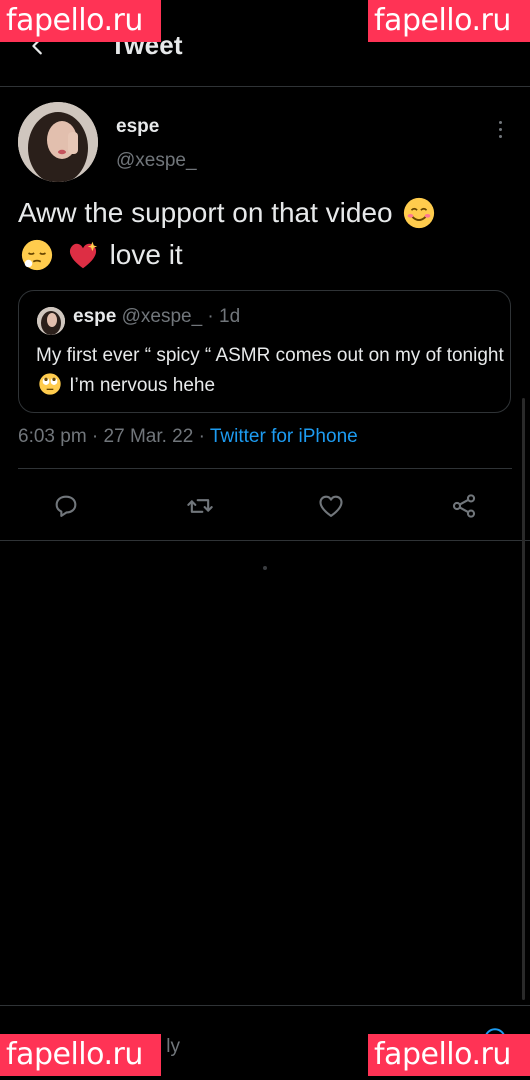  Describe the element at coordinates (142, 385) in the screenshot. I see `quoted-text-part2: I’m nervous hehe` at that location.